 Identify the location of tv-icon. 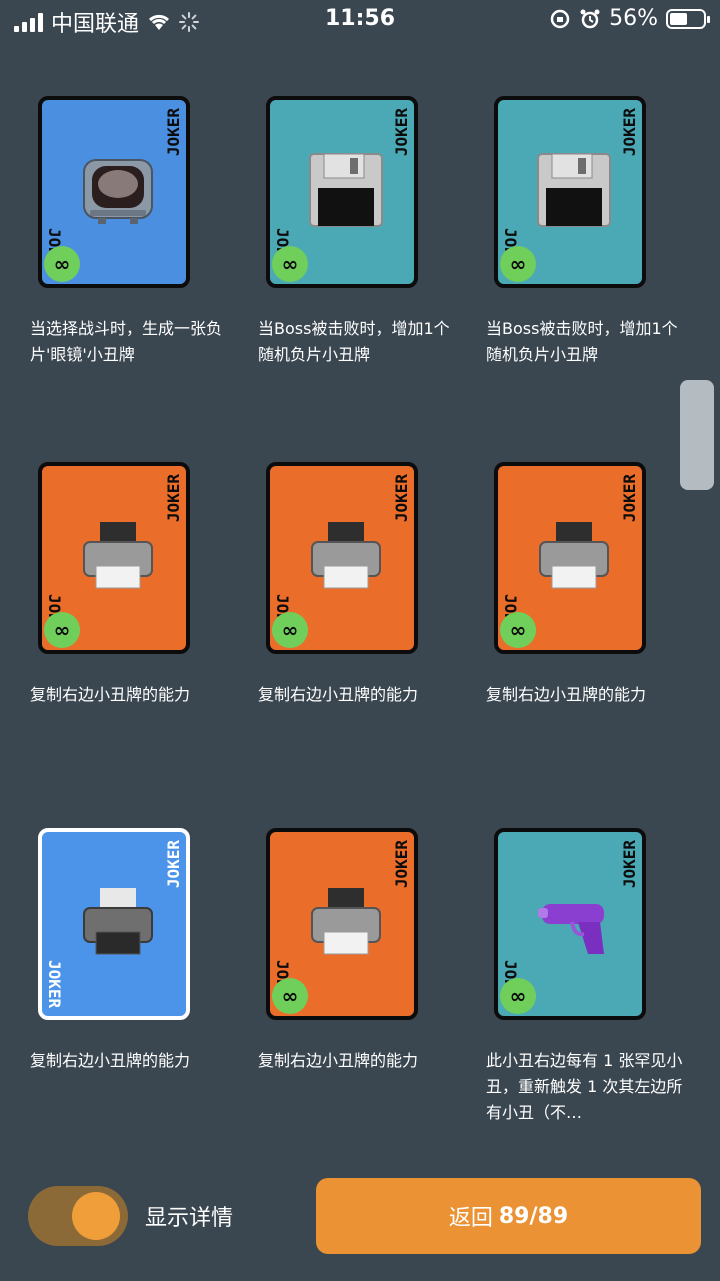
(118, 191).